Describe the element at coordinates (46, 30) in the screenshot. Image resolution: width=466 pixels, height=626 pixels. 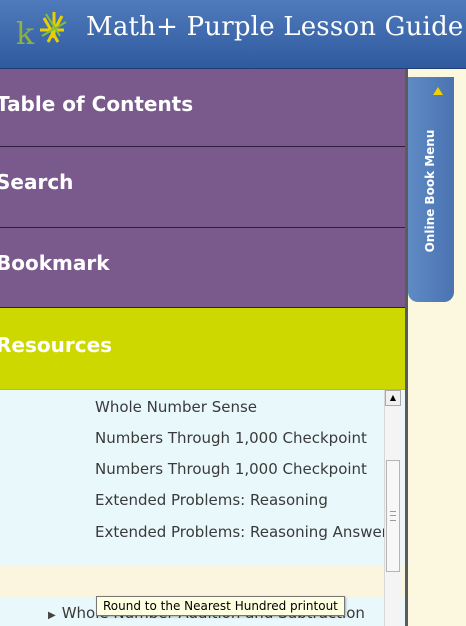
I see `logo-icon: k` at that location.